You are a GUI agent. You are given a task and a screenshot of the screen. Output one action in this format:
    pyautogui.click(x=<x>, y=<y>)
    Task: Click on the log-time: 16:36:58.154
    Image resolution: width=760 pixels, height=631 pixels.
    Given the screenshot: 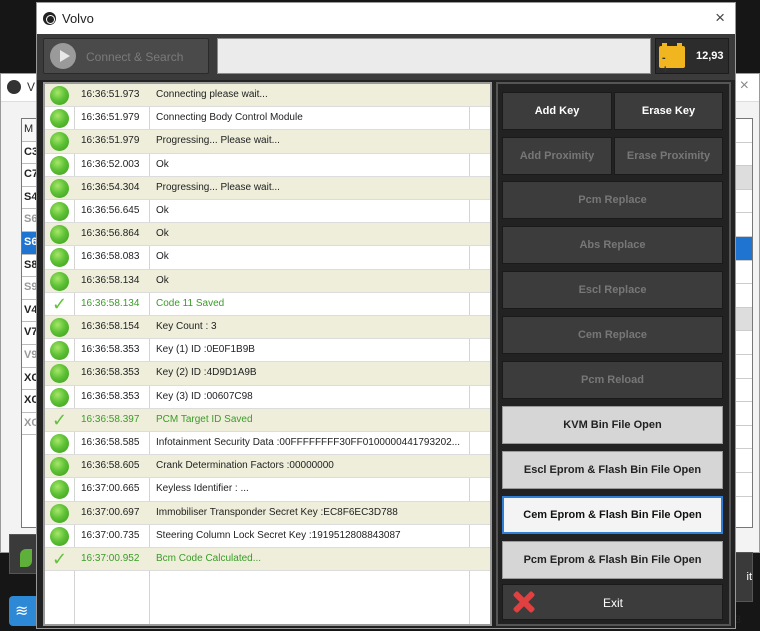 What is the action you would take?
    pyautogui.click(x=110, y=326)
    